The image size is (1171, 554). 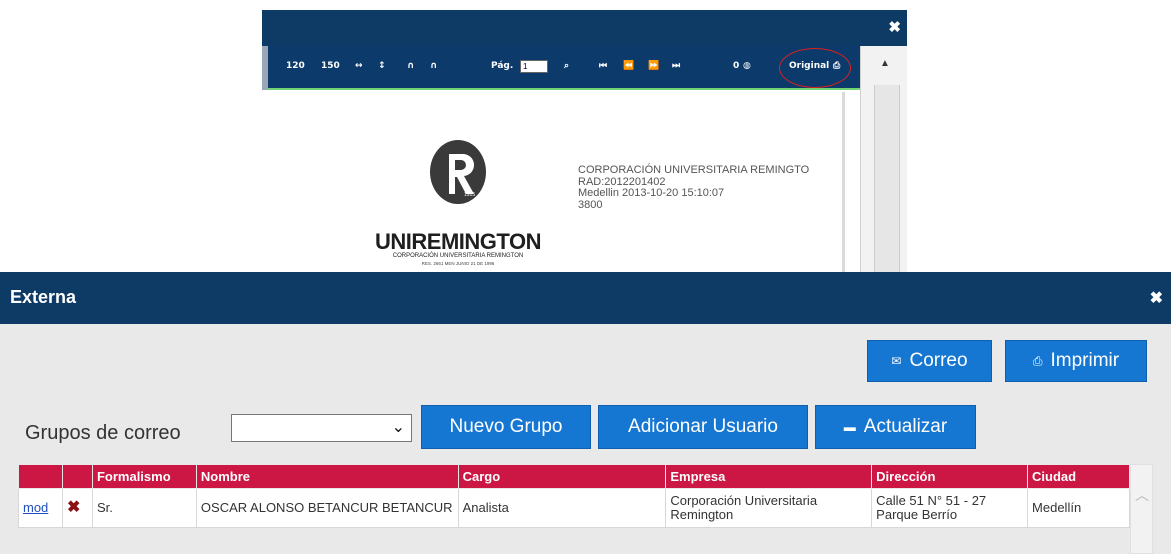 What do you see at coordinates (1078, 476) in the screenshot?
I see `column-header: Ciudad` at bounding box center [1078, 476].